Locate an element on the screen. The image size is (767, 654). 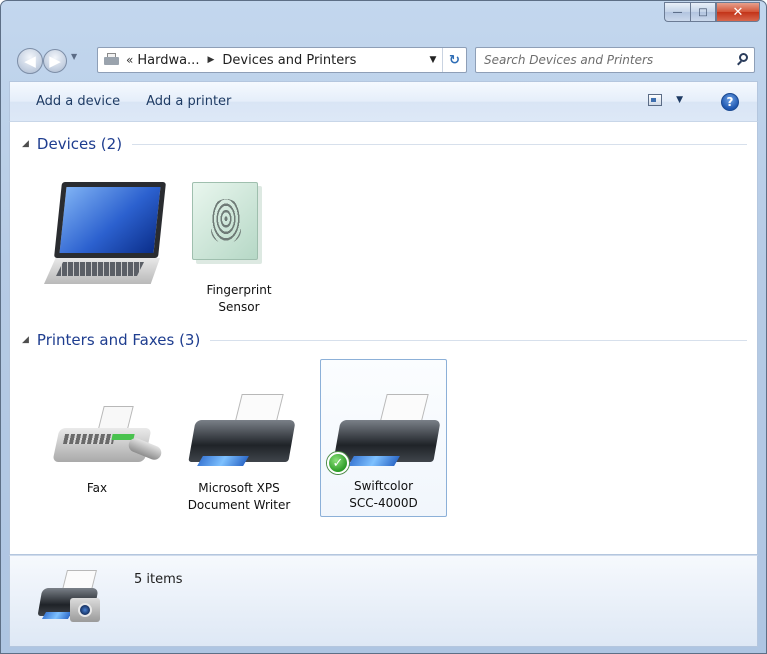
printer-icon: ✓ is located at coordinates (383, 419).